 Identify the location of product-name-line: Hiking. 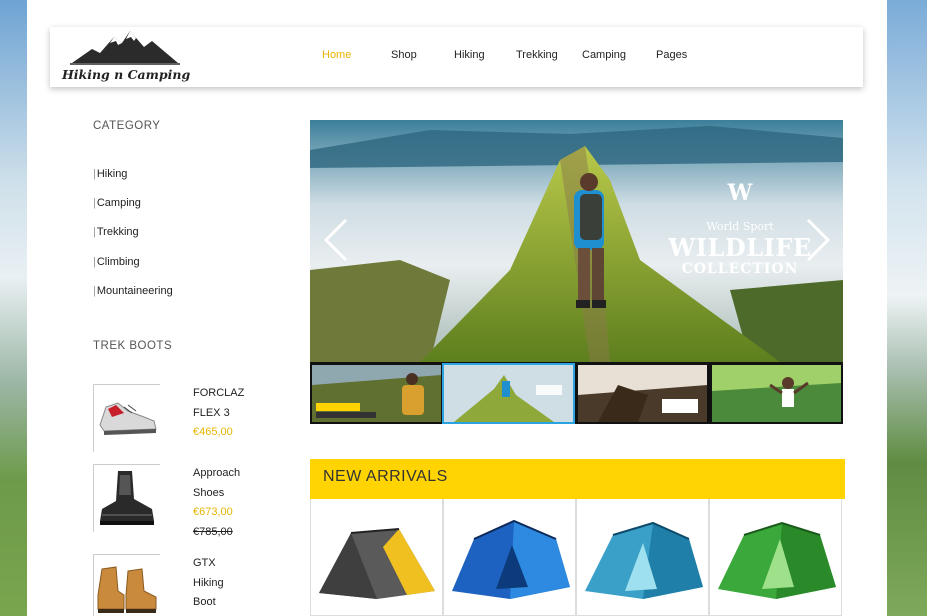
(233, 584).